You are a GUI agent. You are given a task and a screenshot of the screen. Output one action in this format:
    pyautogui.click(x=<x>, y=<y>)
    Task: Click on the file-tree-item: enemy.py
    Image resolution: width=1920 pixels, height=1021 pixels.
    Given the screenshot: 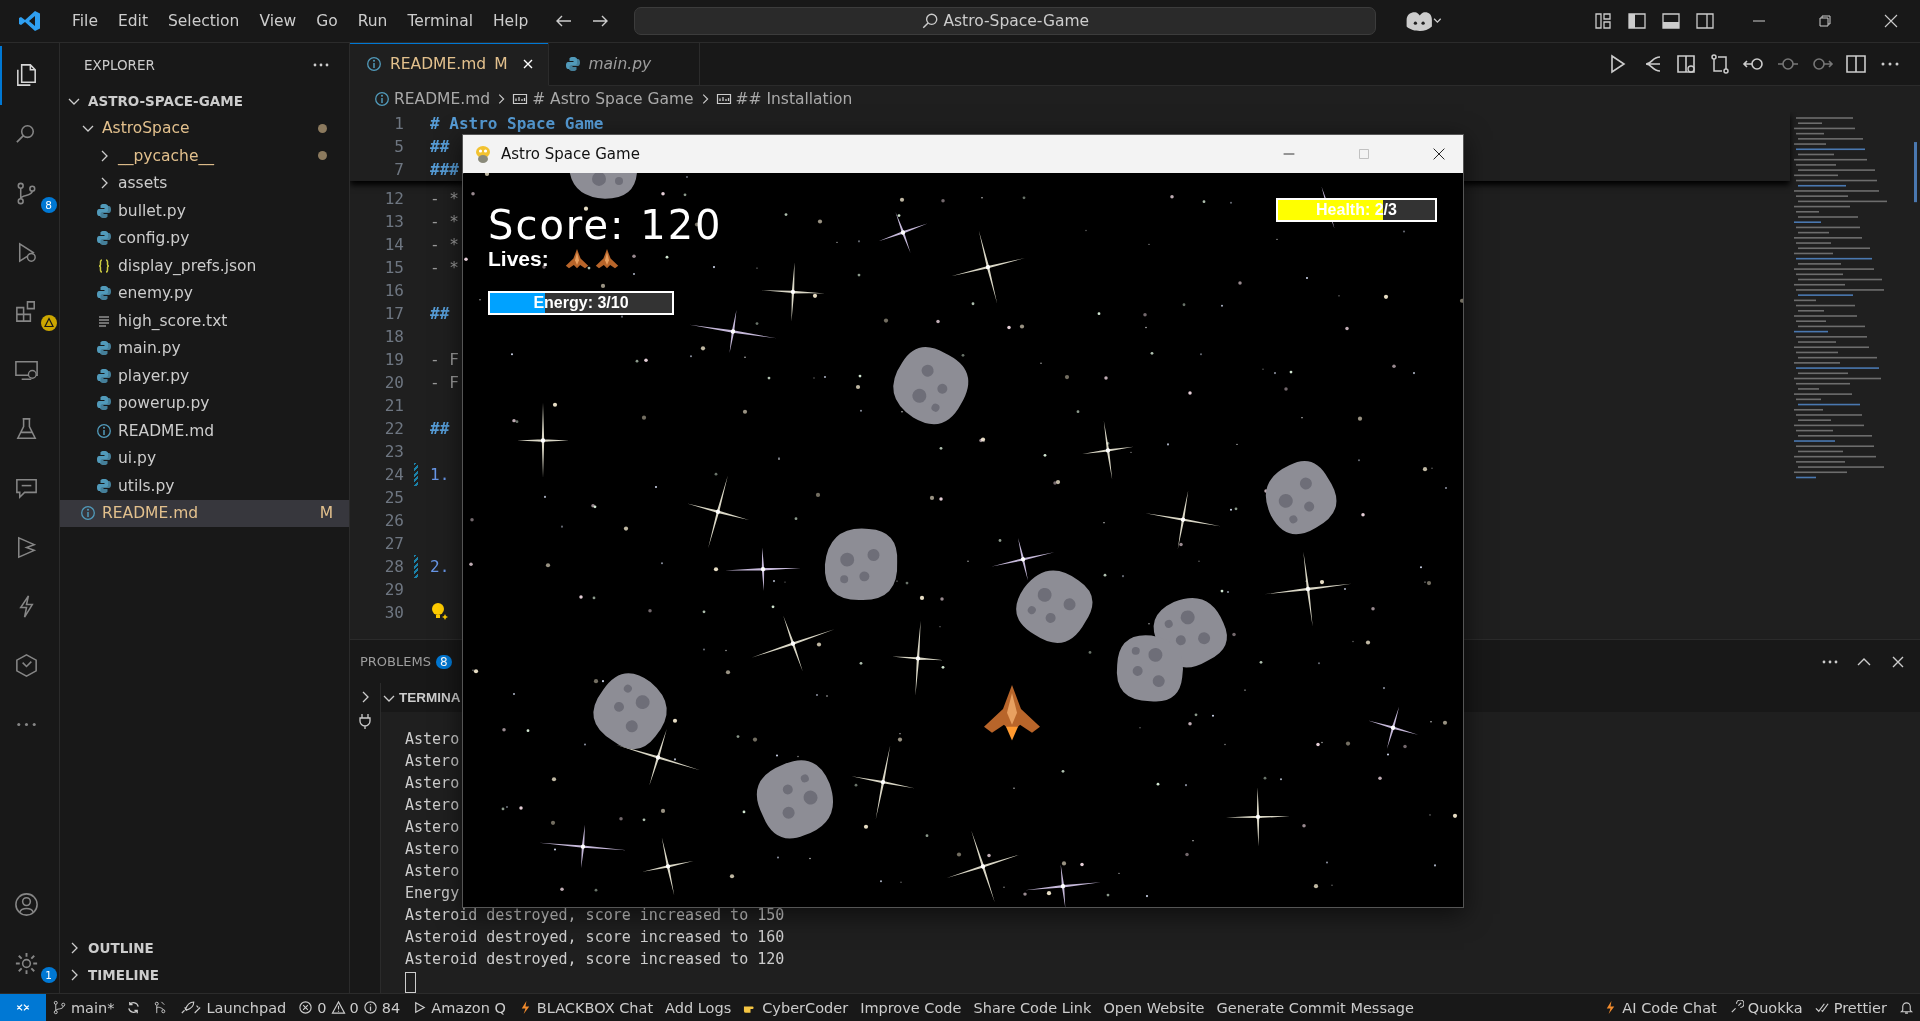 What is the action you would take?
    pyautogui.click(x=204, y=293)
    